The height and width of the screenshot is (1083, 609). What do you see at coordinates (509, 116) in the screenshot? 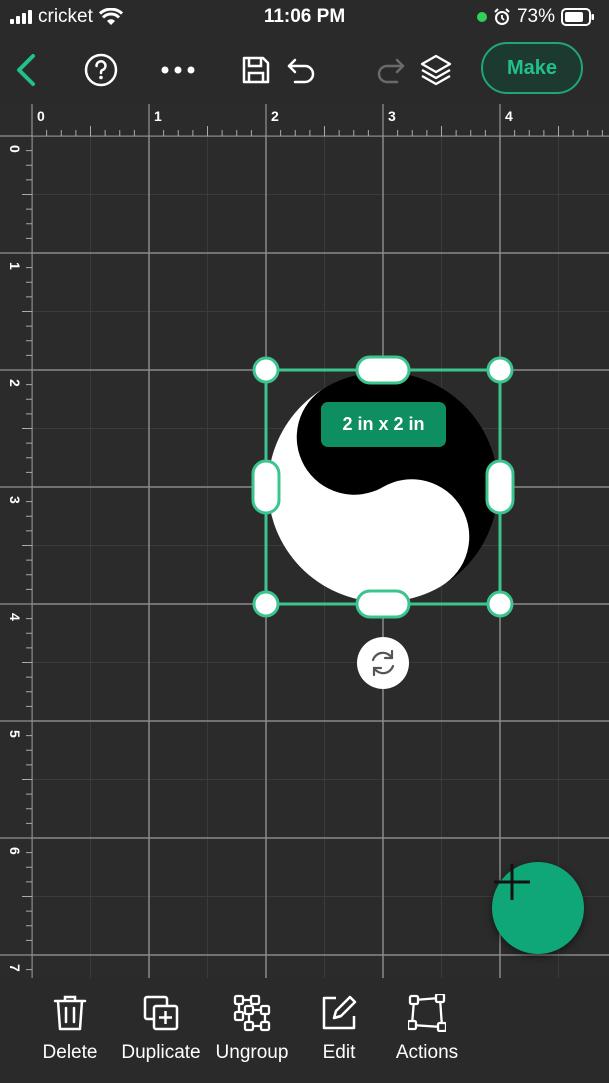
I see `ruler-top-label: 4` at bounding box center [509, 116].